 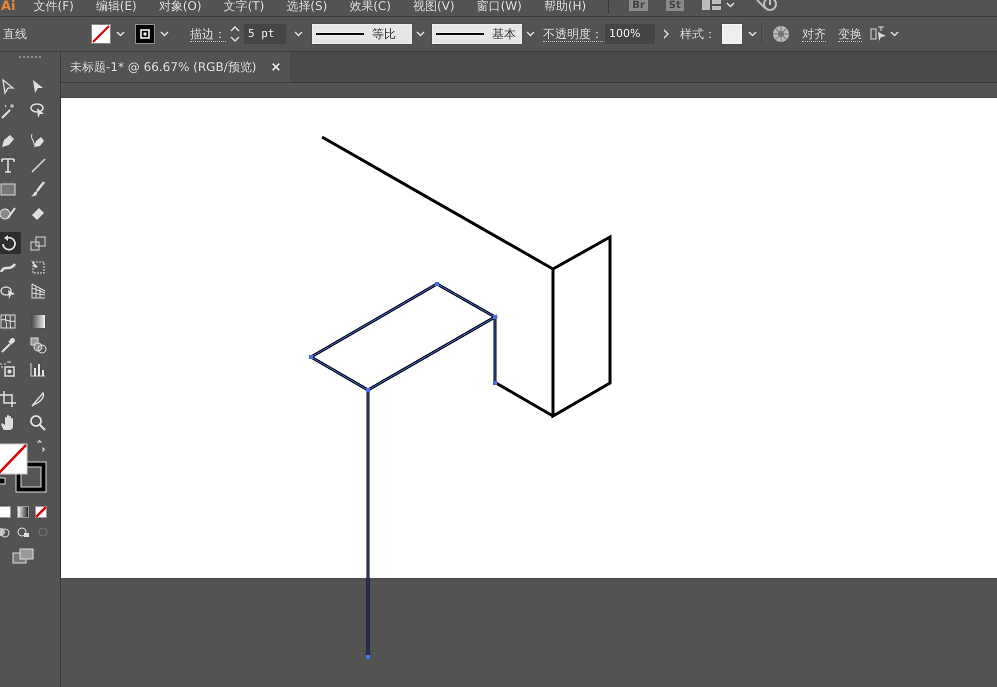 I want to click on recolor-artwork-icon, so click(x=781, y=34).